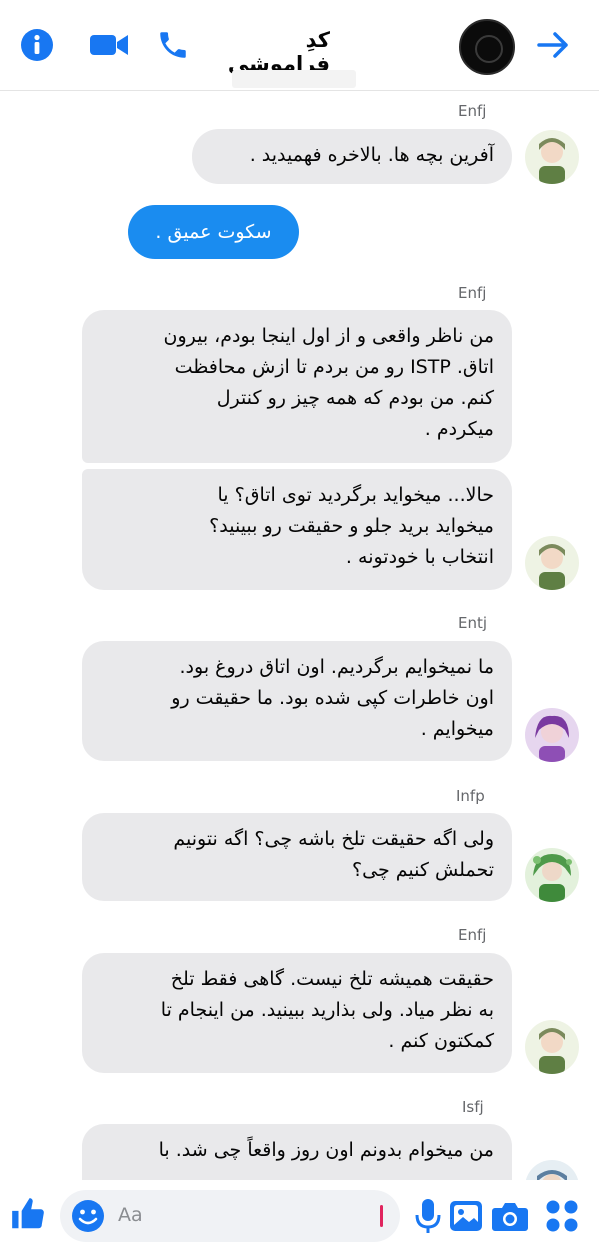  I want to click on message-line: کنم. من بودم که همه چیز رو کنترل, so click(355, 398).